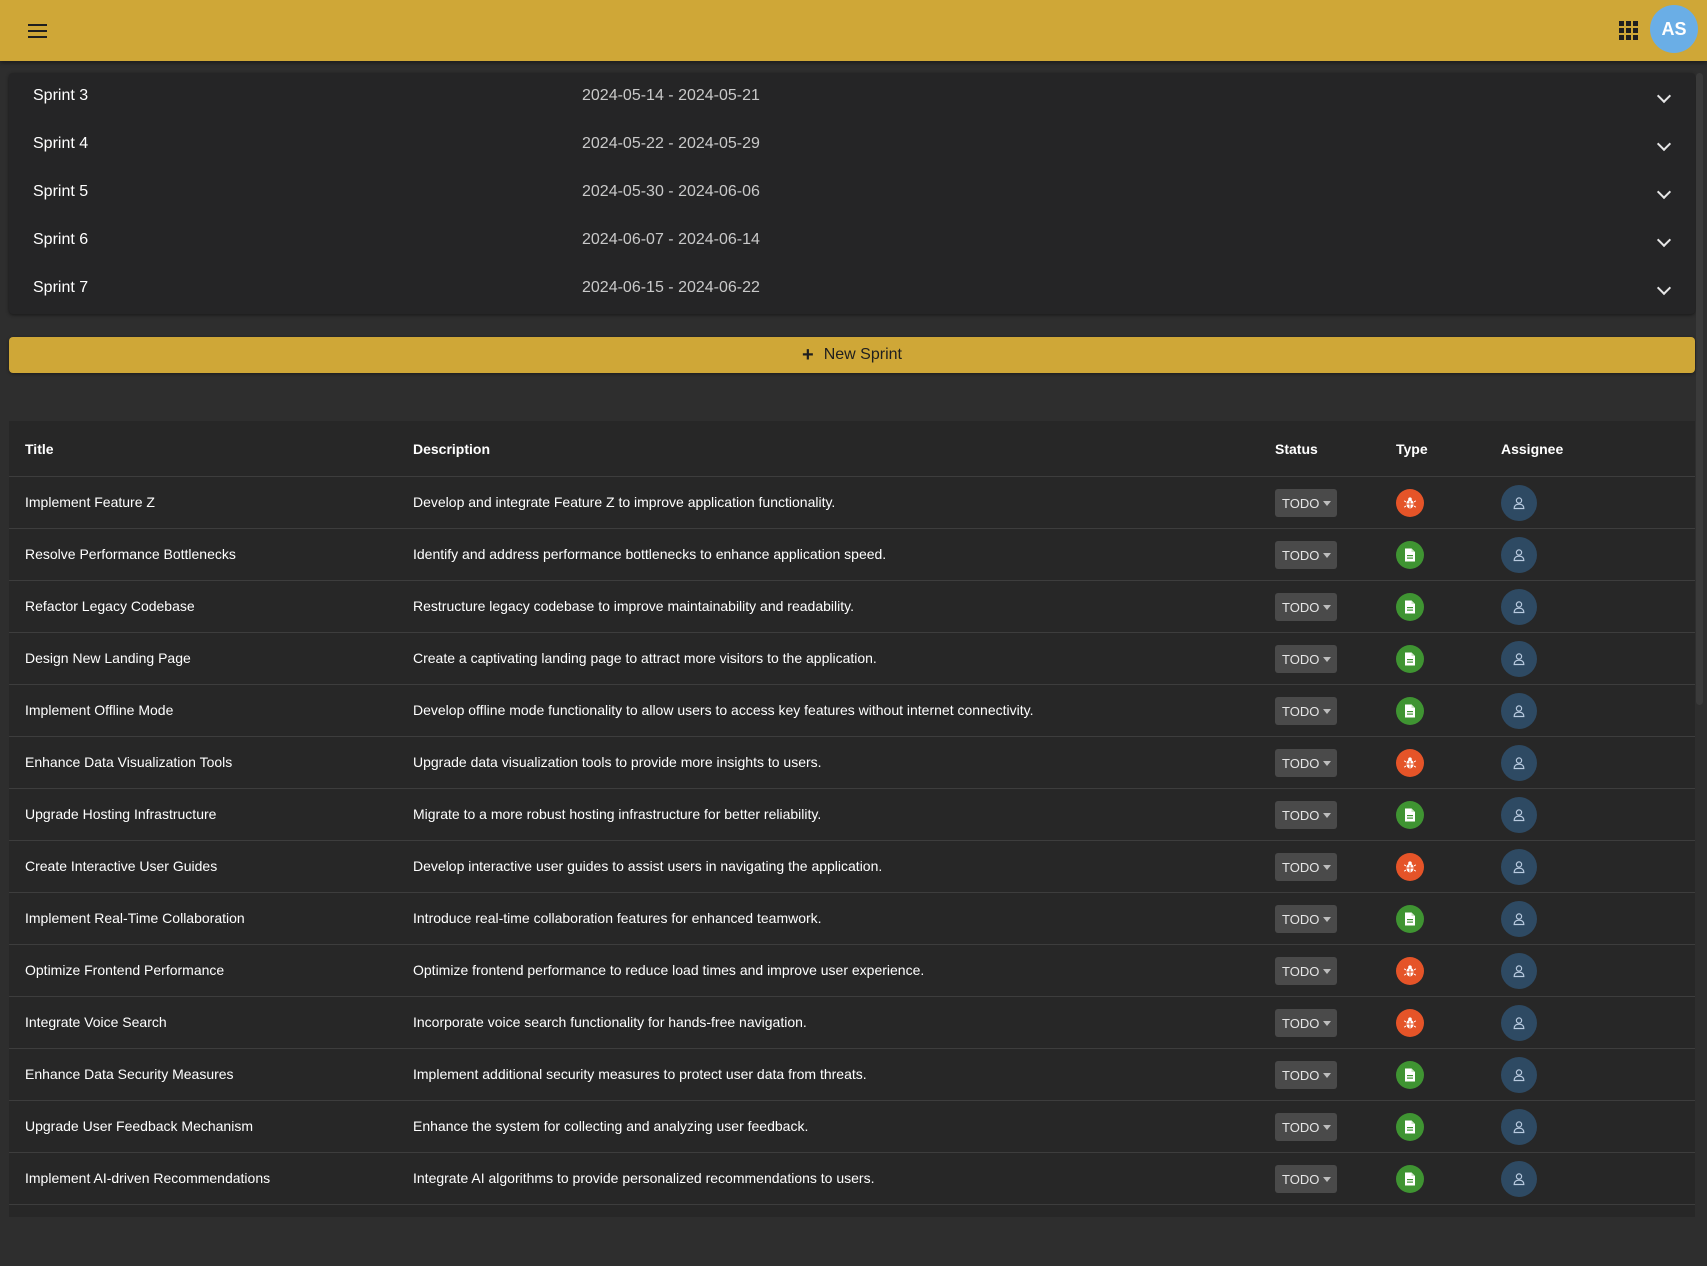 This screenshot has height=1266, width=1707. Describe the element at coordinates (452, 449) in the screenshot. I see `header-description: Description` at that location.